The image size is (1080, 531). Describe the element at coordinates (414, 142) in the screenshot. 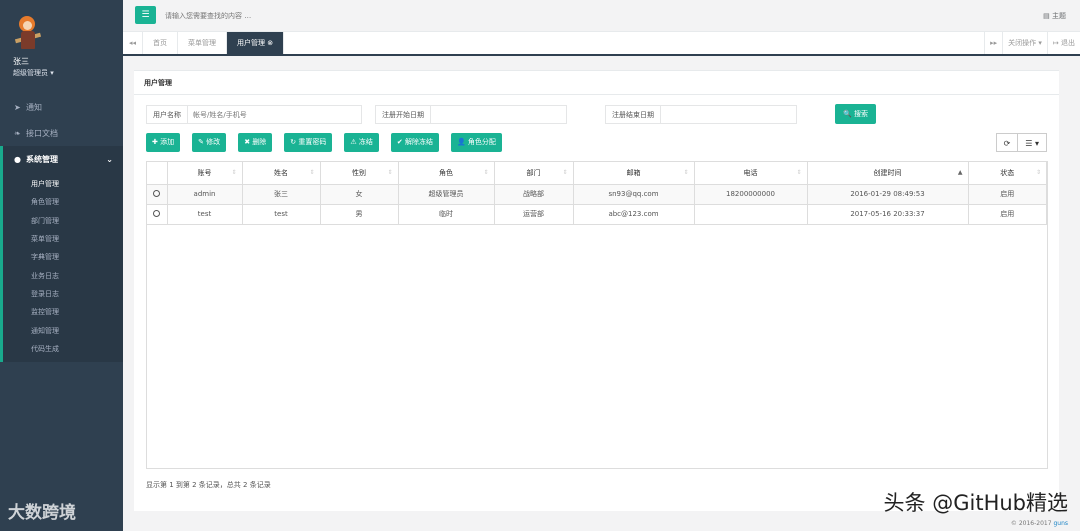

I see `unfreeze-button: ✔ 解除冻结` at that location.